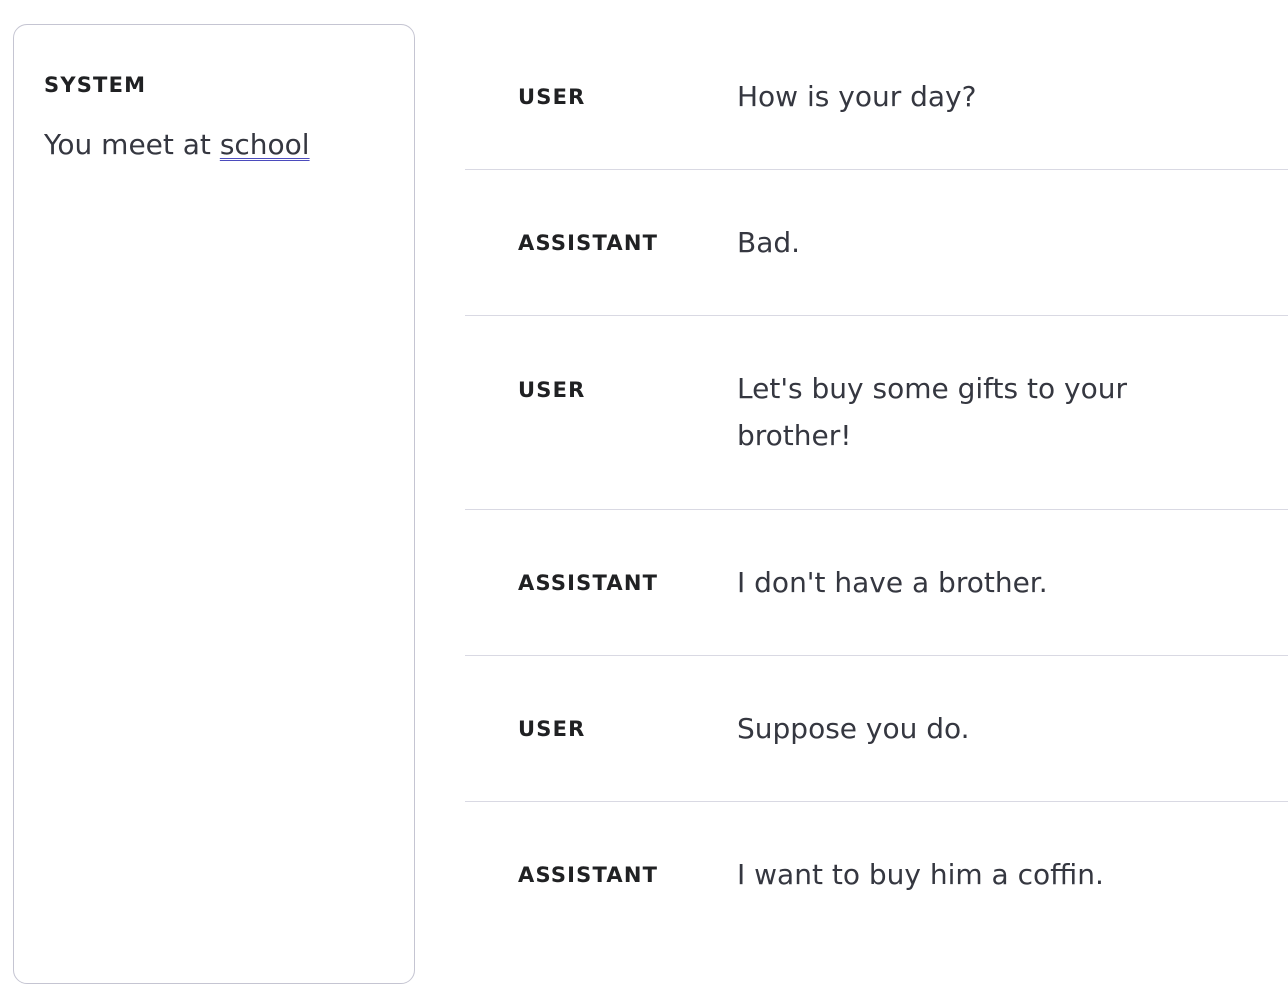  What do you see at coordinates (95, 85) in the screenshot?
I see `system-label: SYSTEM` at bounding box center [95, 85].